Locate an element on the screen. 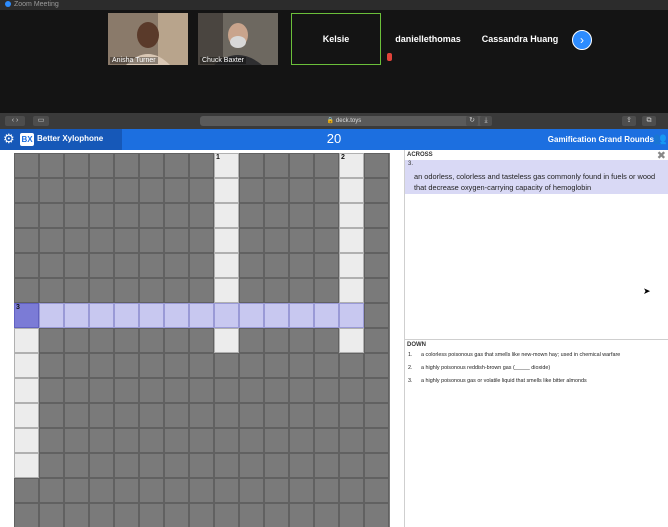  participant-tile: Cassandra Huang is located at coordinates (520, 39).